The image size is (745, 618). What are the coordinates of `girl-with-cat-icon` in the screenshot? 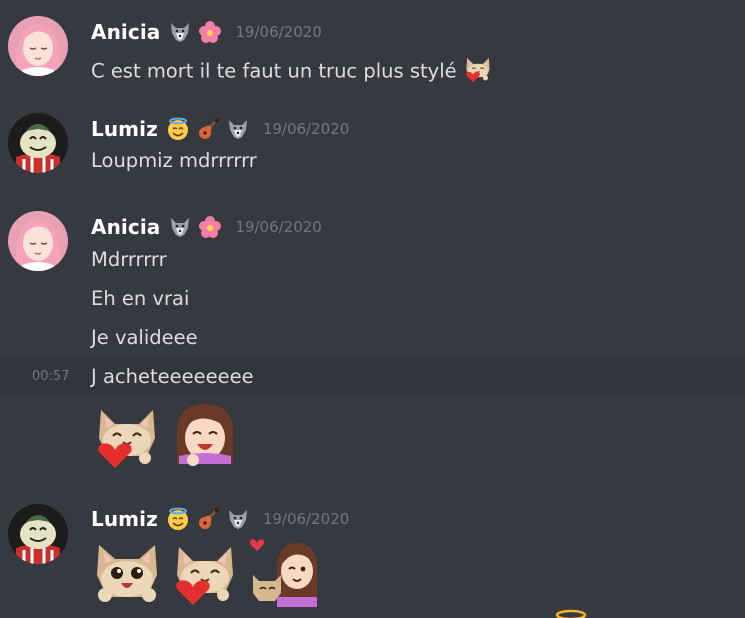 It's located at (283, 571).